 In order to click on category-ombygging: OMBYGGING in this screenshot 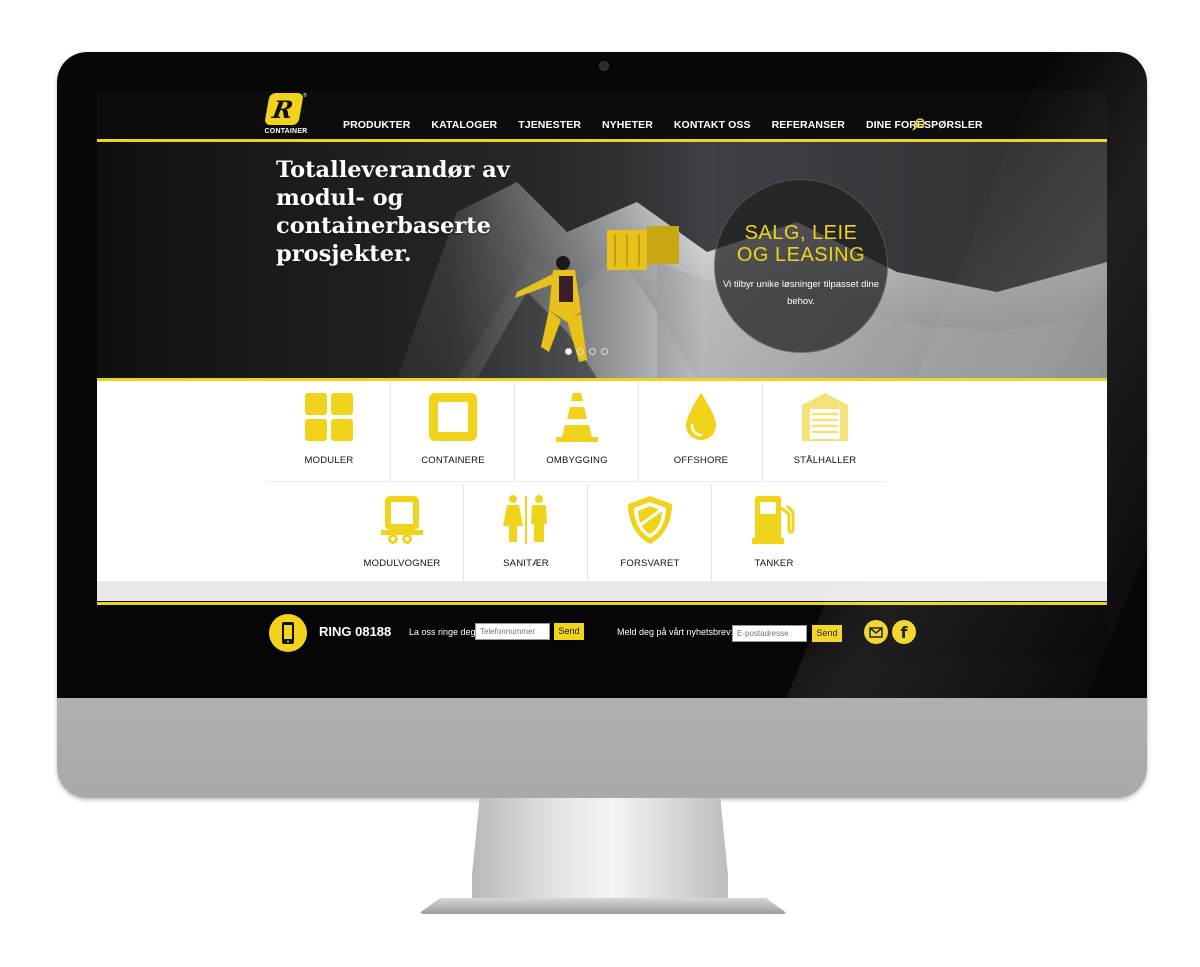, I will do `click(577, 431)`.